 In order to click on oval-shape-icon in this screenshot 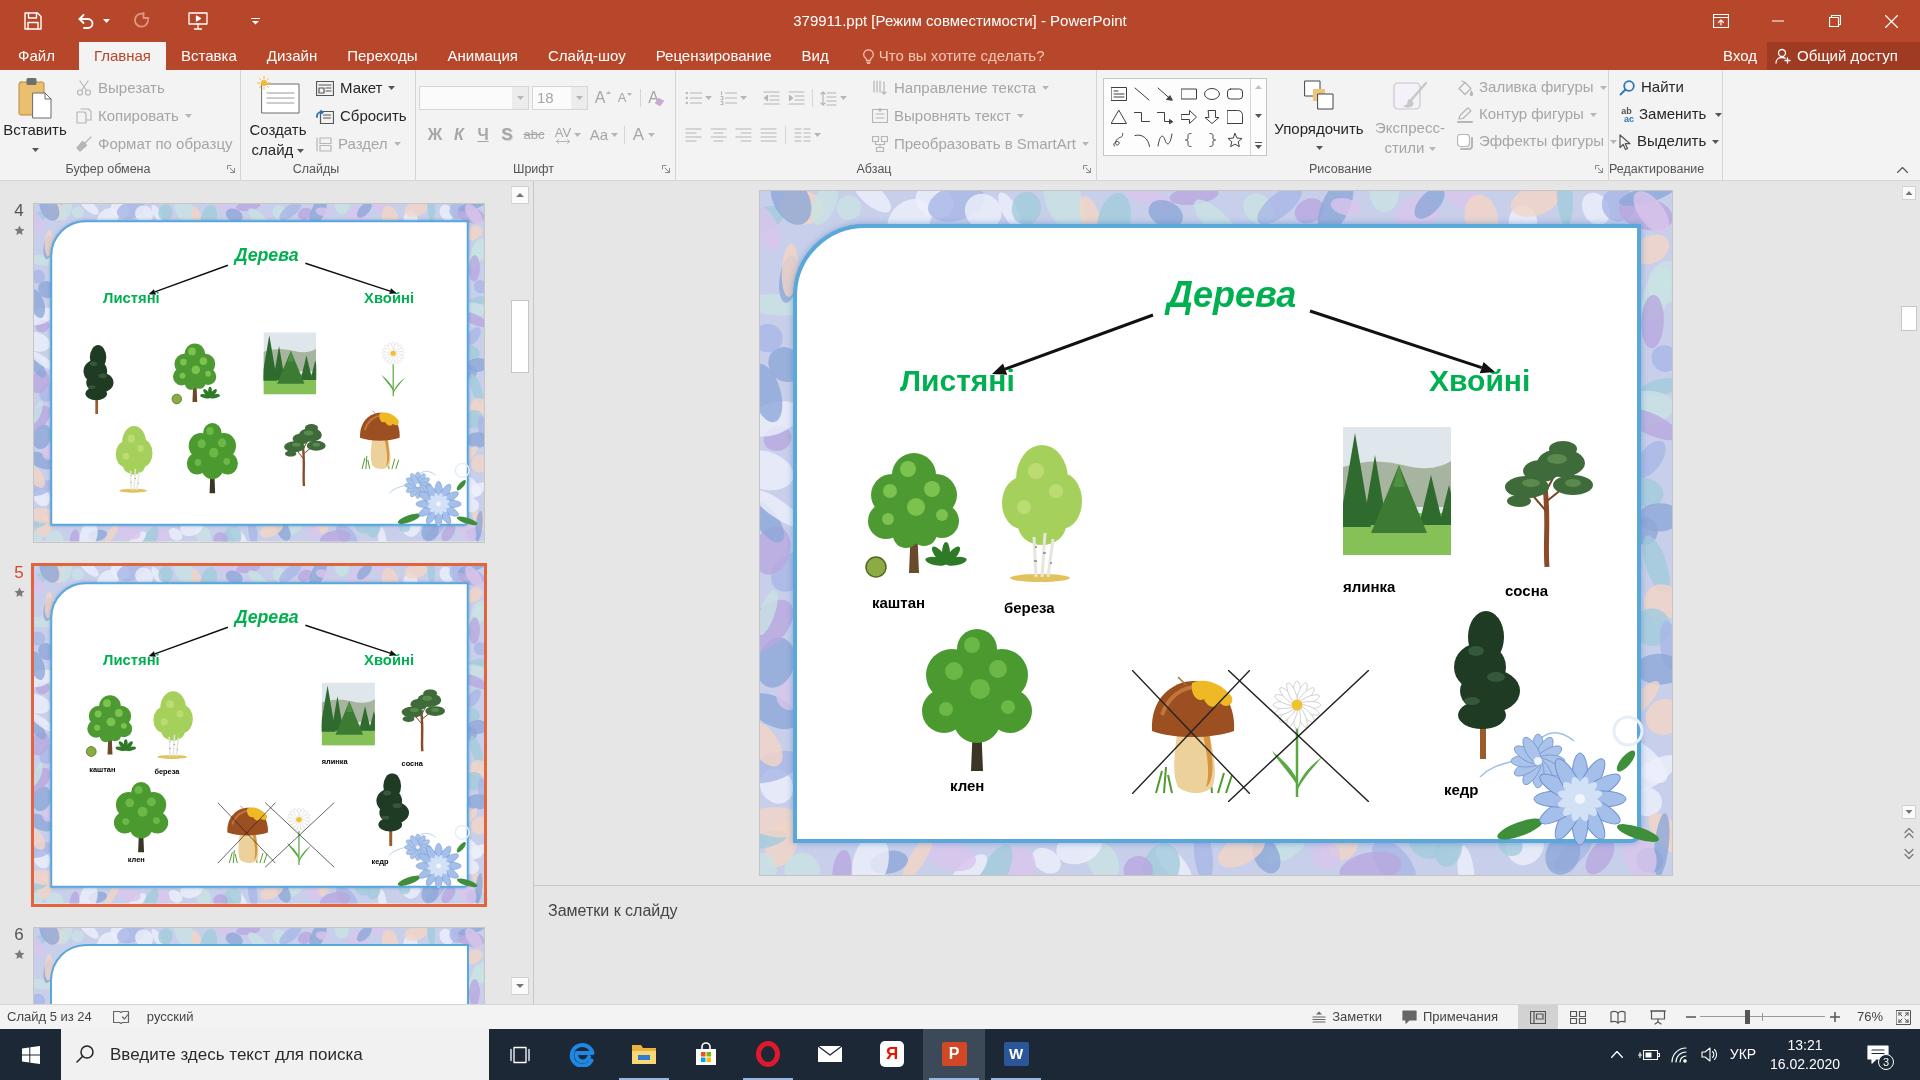, I will do `click(1212, 93)`.